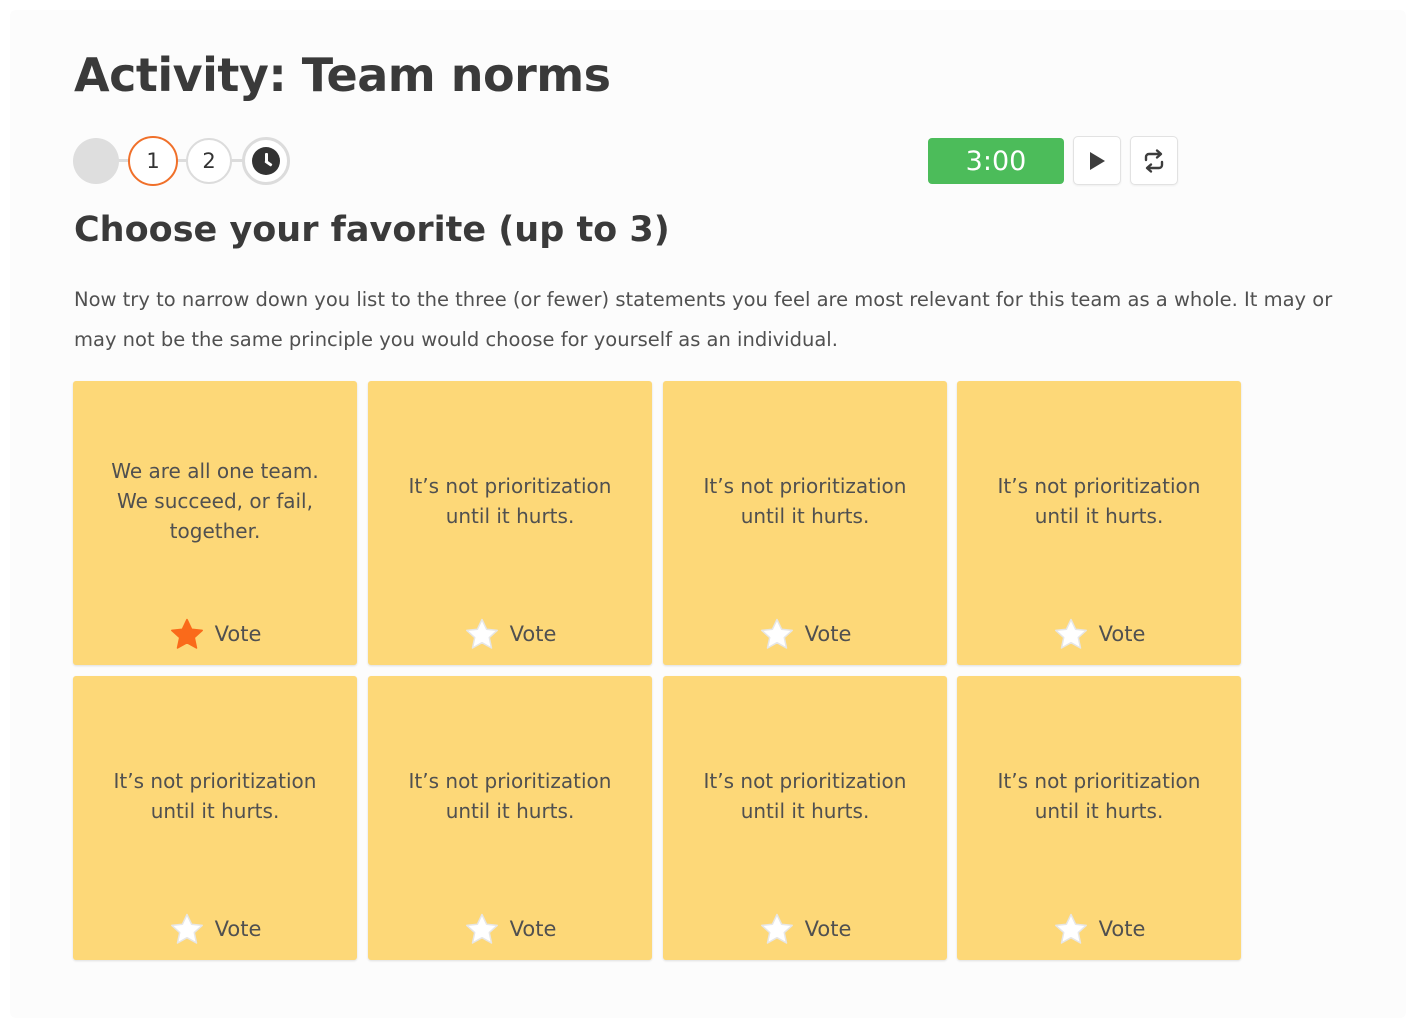 The image size is (1416, 1028). I want to click on play-button, so click(1097, 160).